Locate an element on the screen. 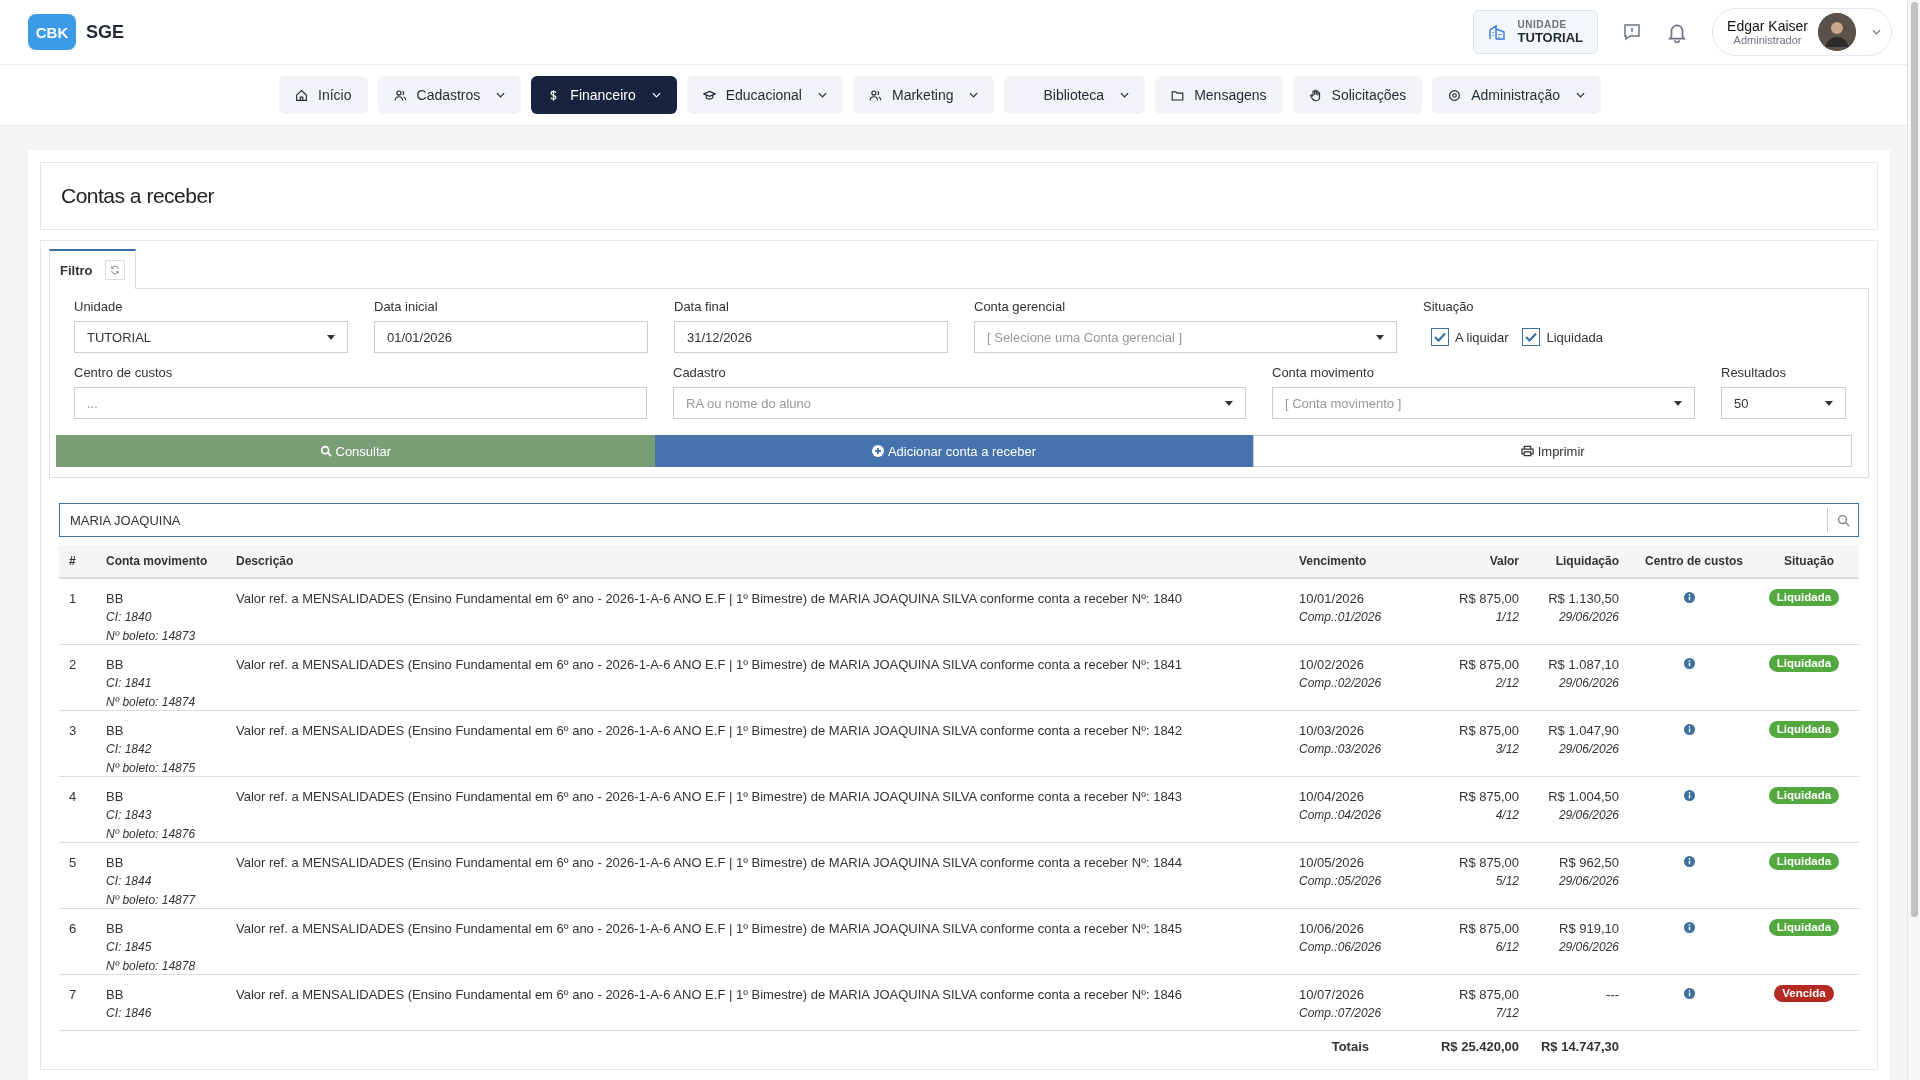 The width and height of the screenshot is (1920, 1080). table-cell-text: Valor ref. a MENSALIDADES (Ensino Fundamental em 6º ano - 2026-1-A-6 ANO E.F | 1º Bimestre) de MARIA JOAQUINA SILVA conforme conta a receber Nº: 1842 is located at coordinates (709, 731).